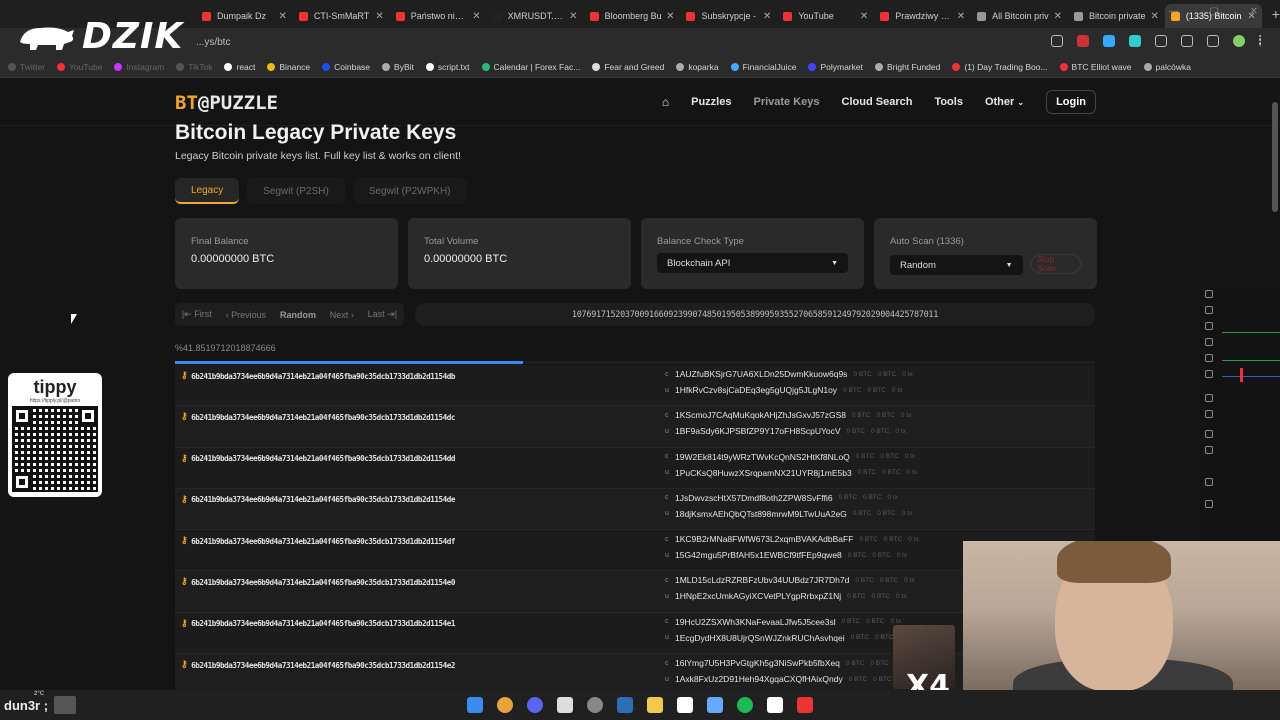 This screenshot has width=1280, height=720. Describe the element at coordinates (1071, 102) in the screenshot. I see `login-button: Login` at that location.